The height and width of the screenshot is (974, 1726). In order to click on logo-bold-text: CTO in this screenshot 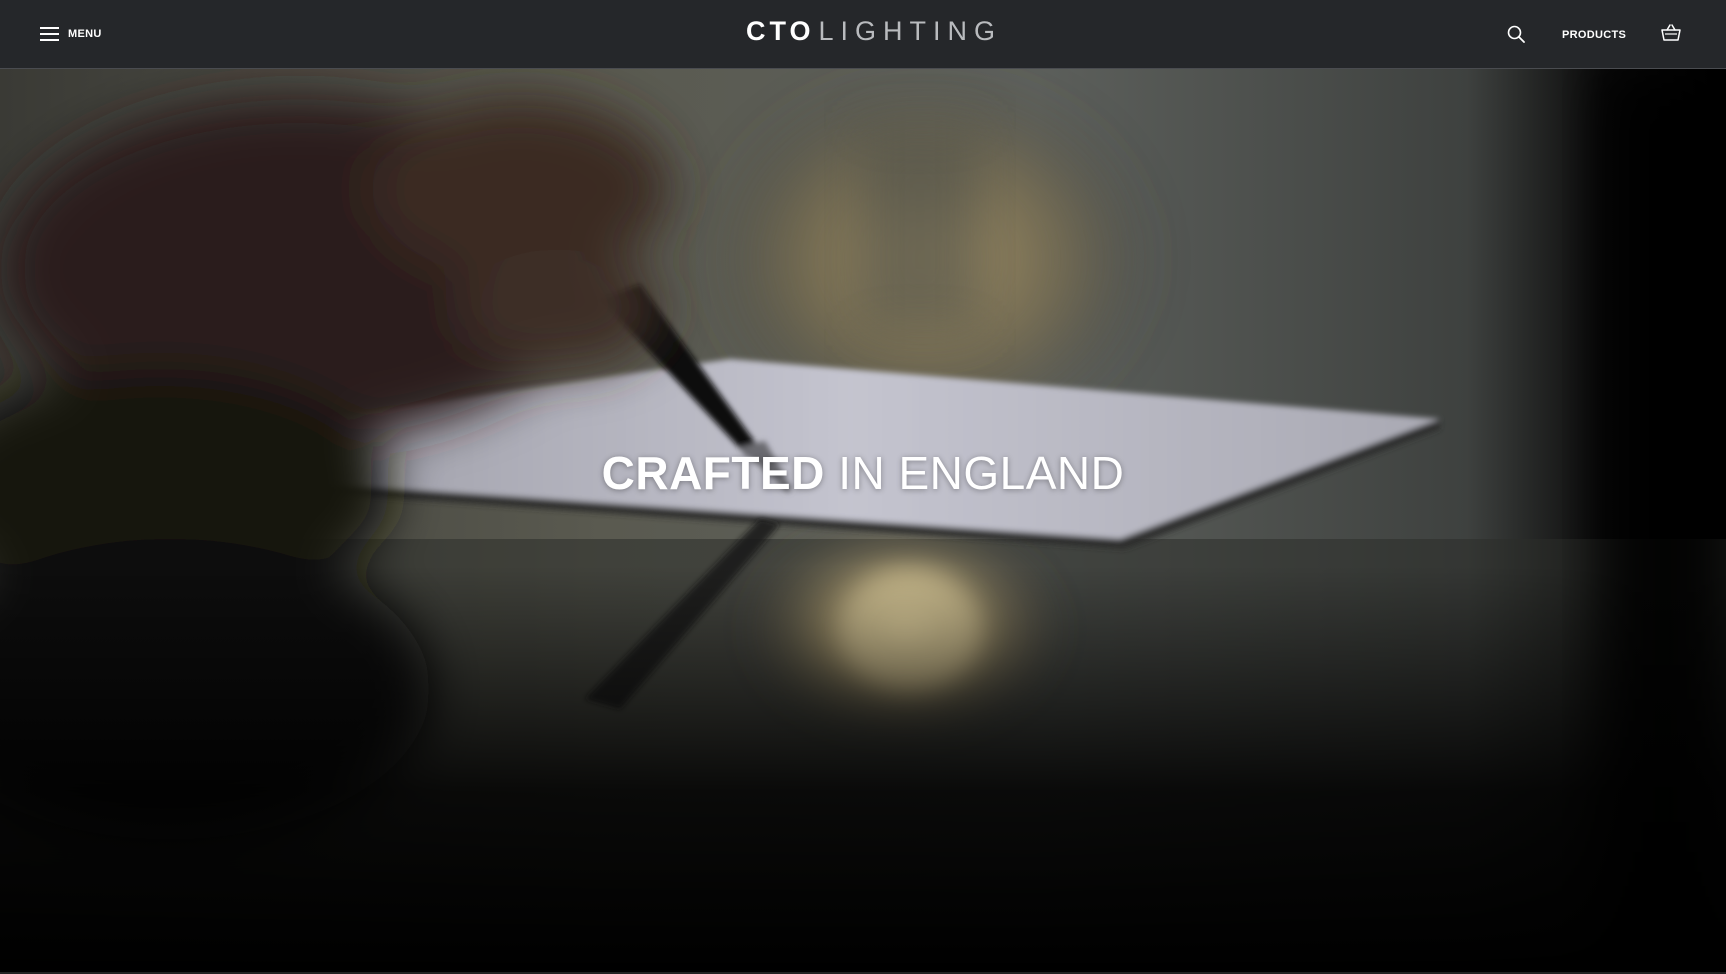, I will do `click(780, 31)`.